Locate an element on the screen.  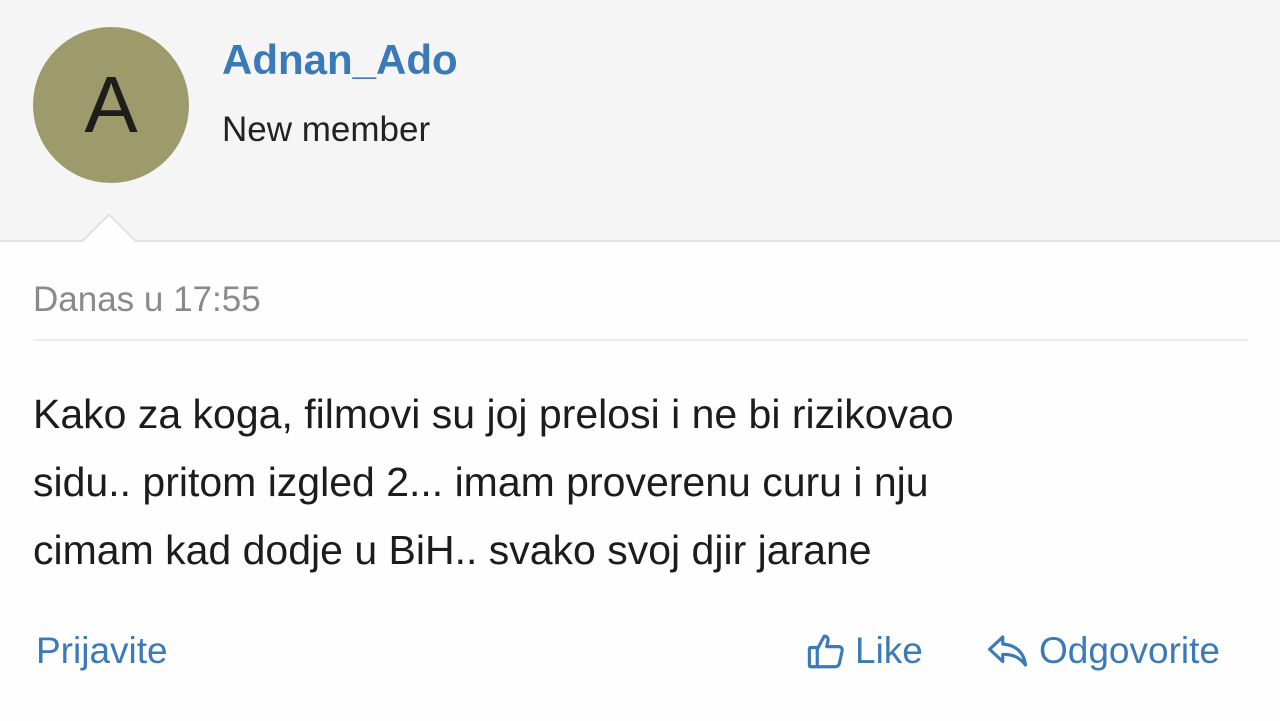
post-timestamp: Danas u 17:55 is located at coordinates (147, 300).